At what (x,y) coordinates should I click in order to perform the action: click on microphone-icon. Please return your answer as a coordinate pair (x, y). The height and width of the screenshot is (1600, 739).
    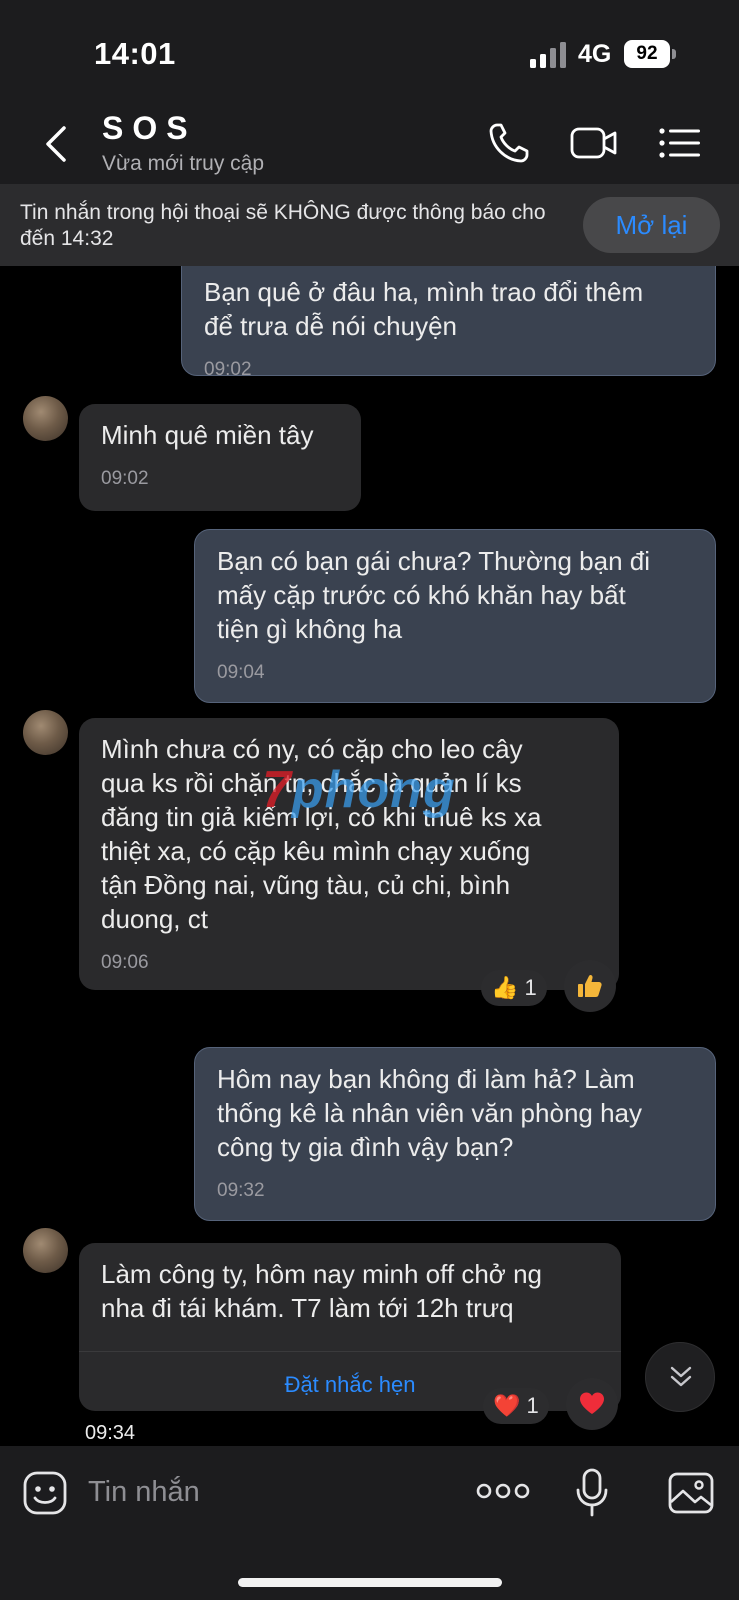
    Looking at the image, I should click on (592, 1492).